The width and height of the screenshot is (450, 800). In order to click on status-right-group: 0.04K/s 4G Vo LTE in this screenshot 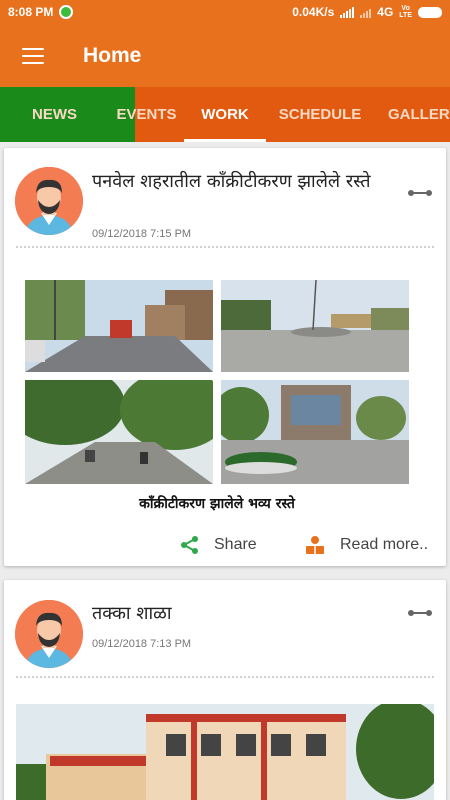, I will do `click(367, 12)`.